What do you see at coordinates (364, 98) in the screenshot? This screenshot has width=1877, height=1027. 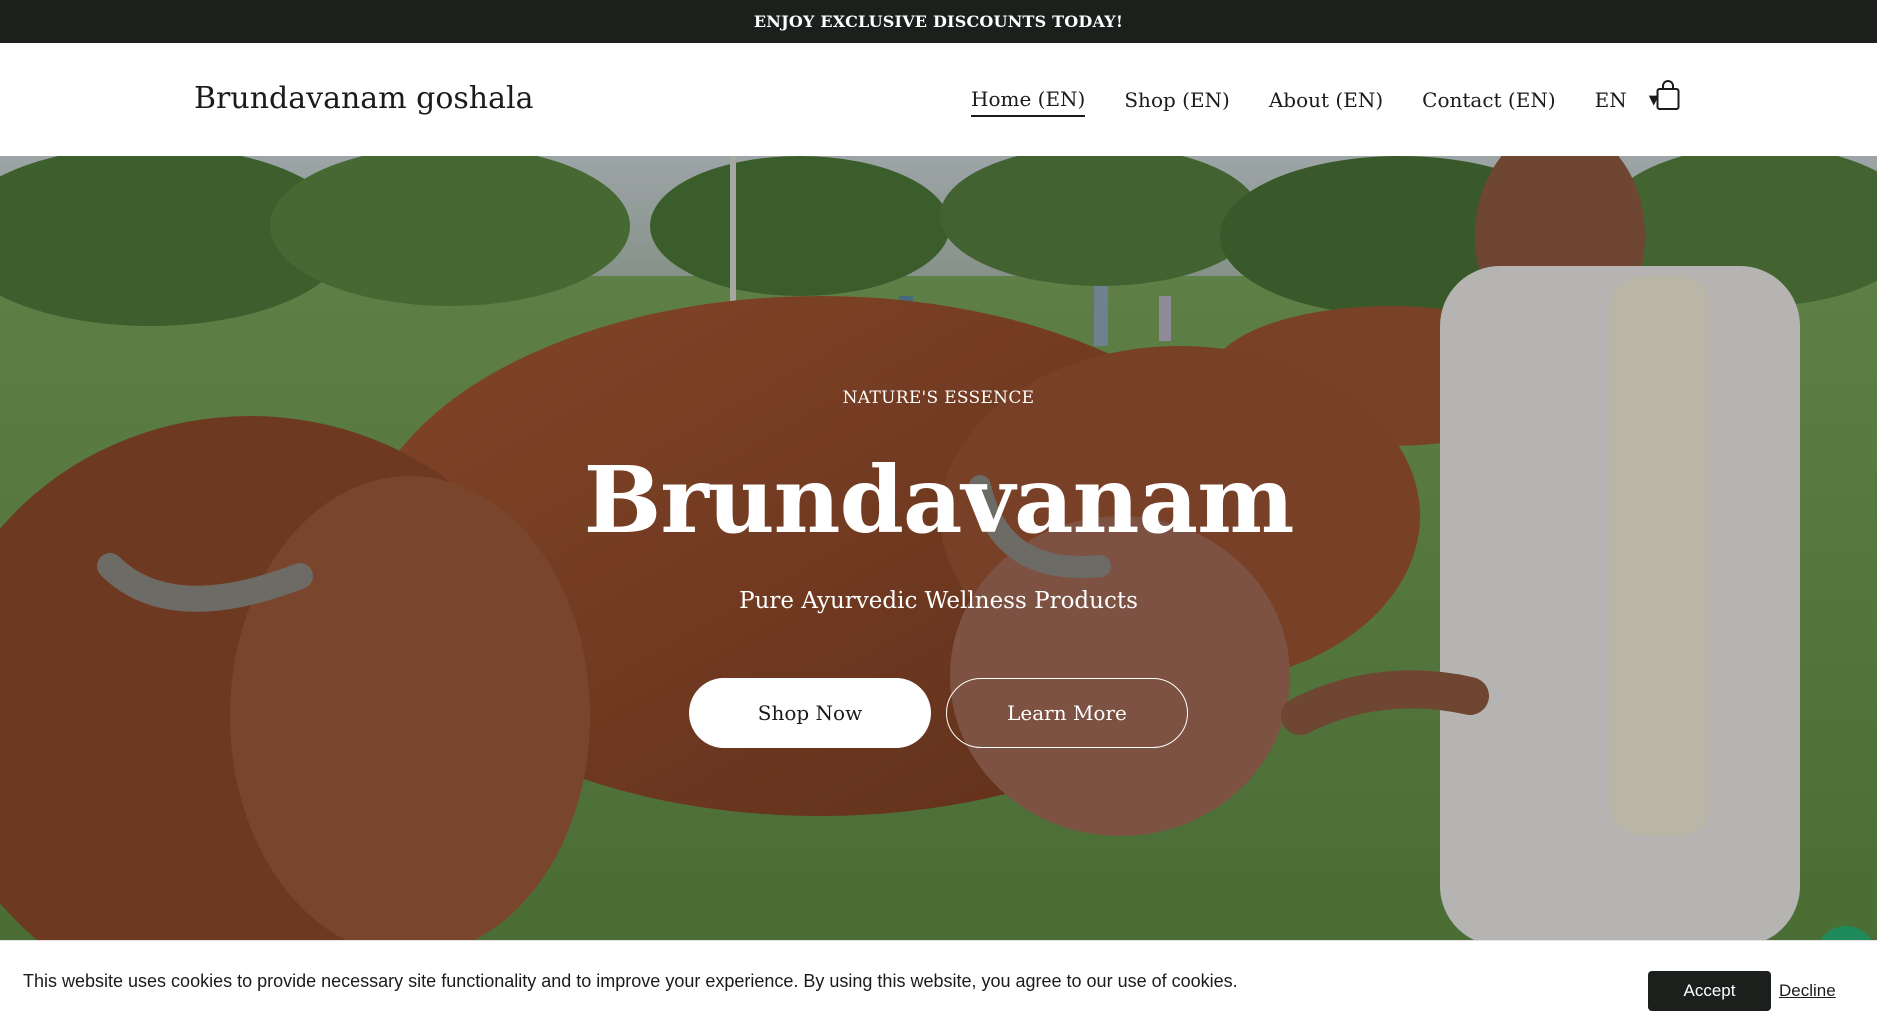 I see `site-logo: Brundavanam goshala` at bounding box center [364, 98].